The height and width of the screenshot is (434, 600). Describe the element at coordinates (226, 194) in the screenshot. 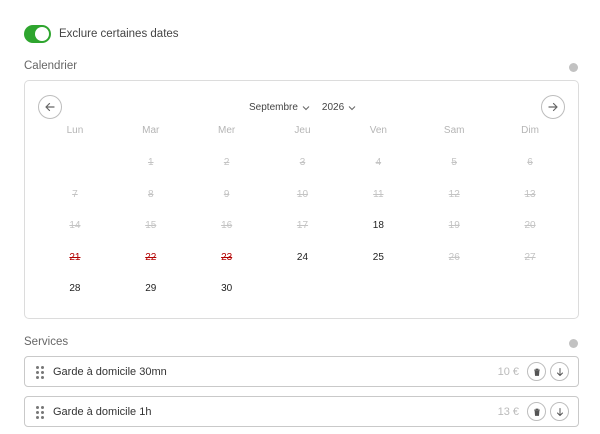

I see `calendar-day-disabled: 9` at that location.